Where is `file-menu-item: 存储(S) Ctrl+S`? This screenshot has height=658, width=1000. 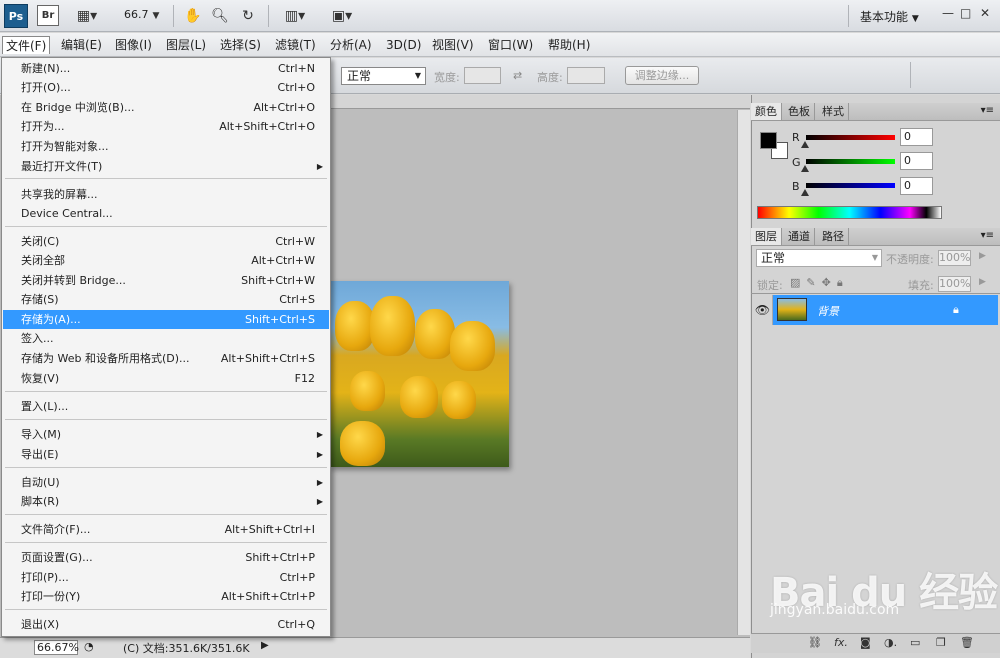
file-menu-item: 存储(S) Ctrl+S is located at coordinates (166, 299).